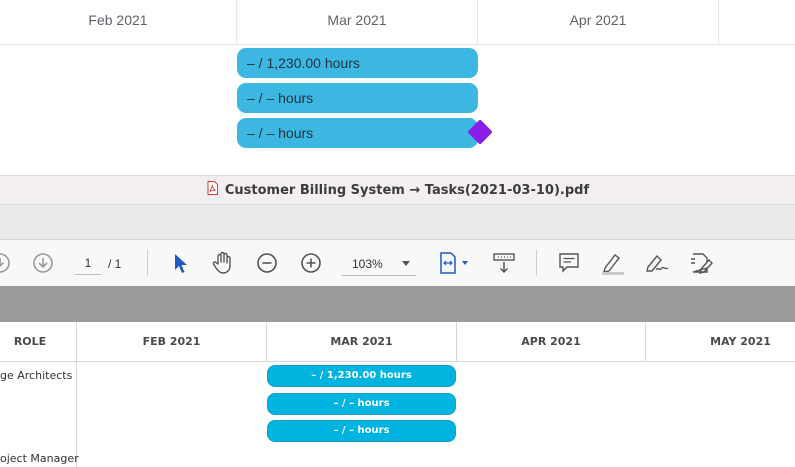 Image resolution: width=795 pixels, height=467 pixels. Describe the element at coordinates (223, 263) in the screenshot. I see `hand-pan-icon` at that location.